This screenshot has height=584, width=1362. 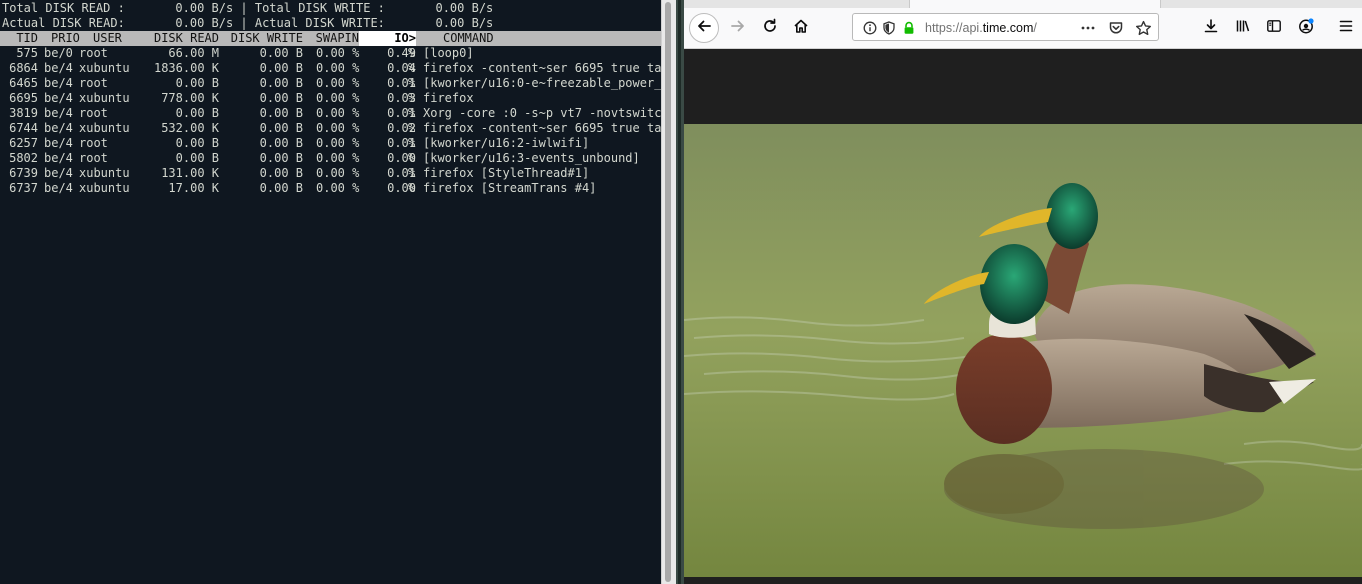 What do you see at coordinates (193, 53) in the screenshot?
I see `row-read: 66.00 M` at bounding box center [193, 53].